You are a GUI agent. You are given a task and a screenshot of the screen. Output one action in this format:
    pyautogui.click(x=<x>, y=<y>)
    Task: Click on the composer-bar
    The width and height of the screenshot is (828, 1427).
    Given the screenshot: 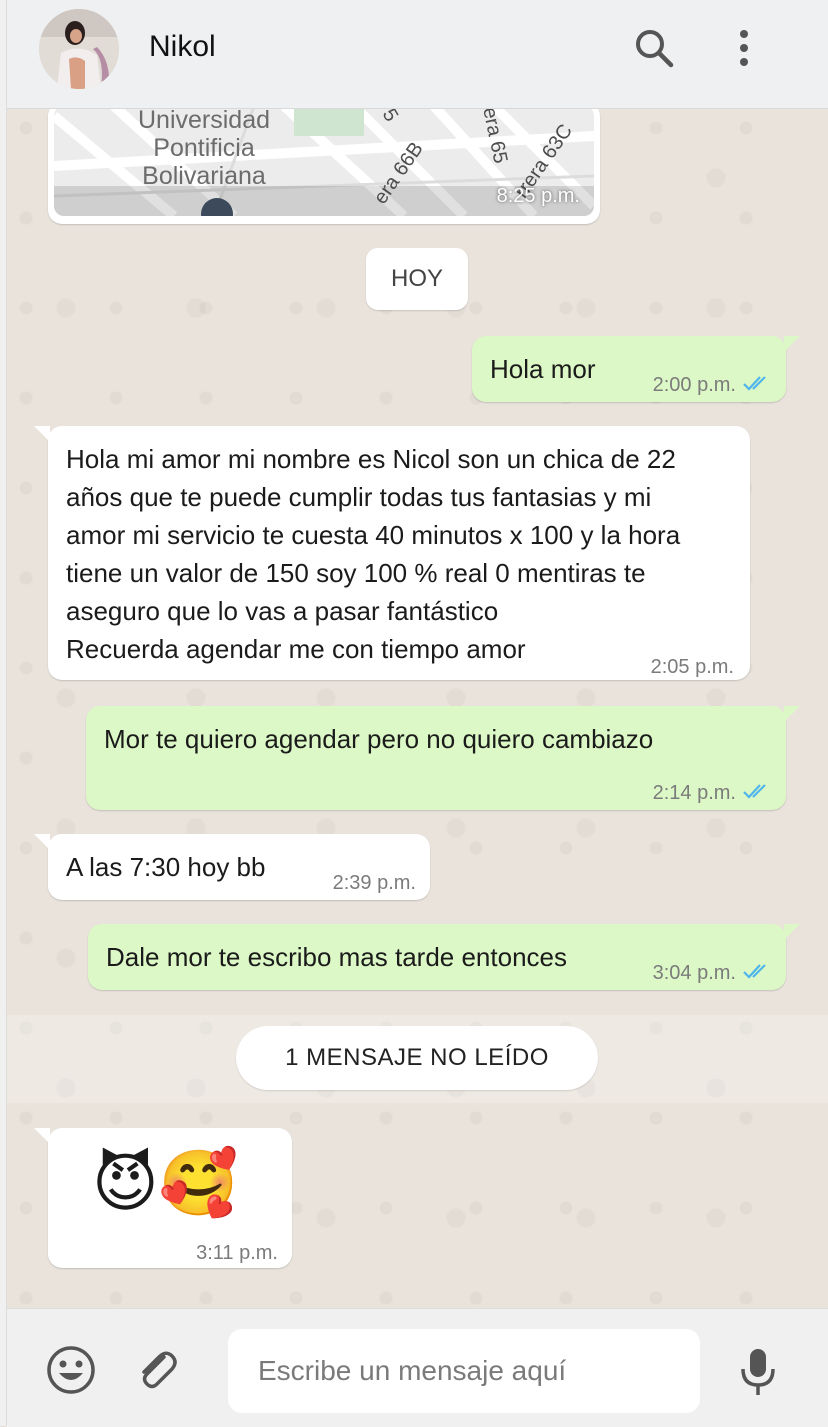 What is the action you would take?
    pyautogui.click(x=417, y=1367)
    